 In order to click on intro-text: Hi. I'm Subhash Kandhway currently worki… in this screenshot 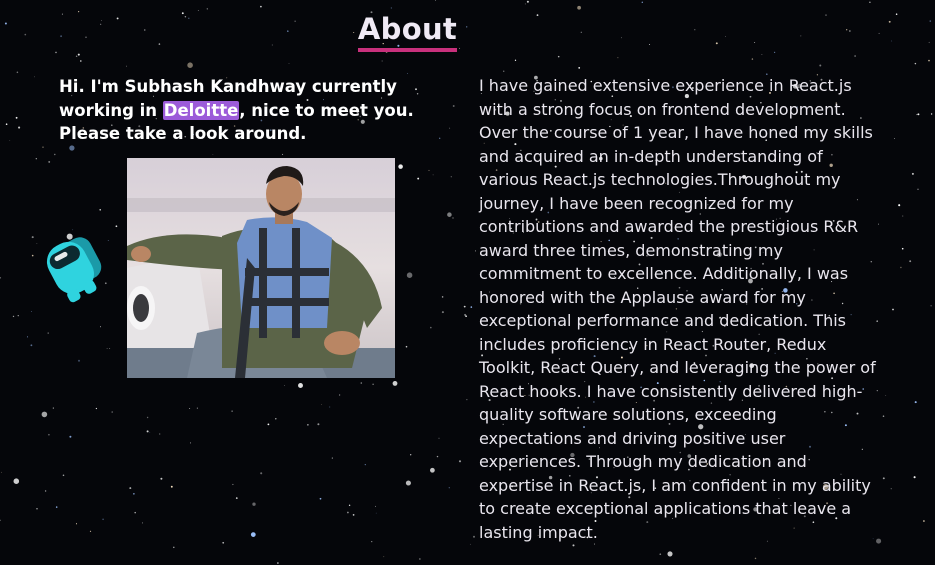, I will do `click(256, 110)`.